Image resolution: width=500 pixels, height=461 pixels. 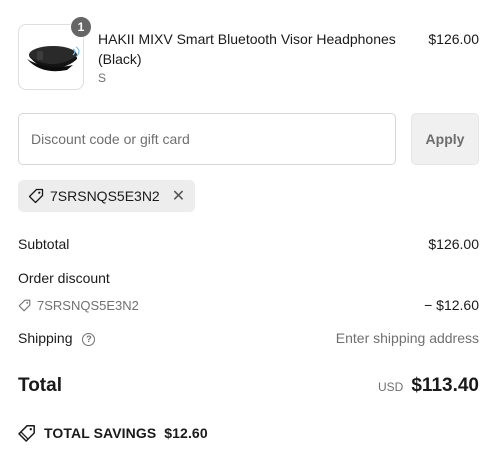 I want to click on order-discount-label: Order discount, so click(x=64, y=278).